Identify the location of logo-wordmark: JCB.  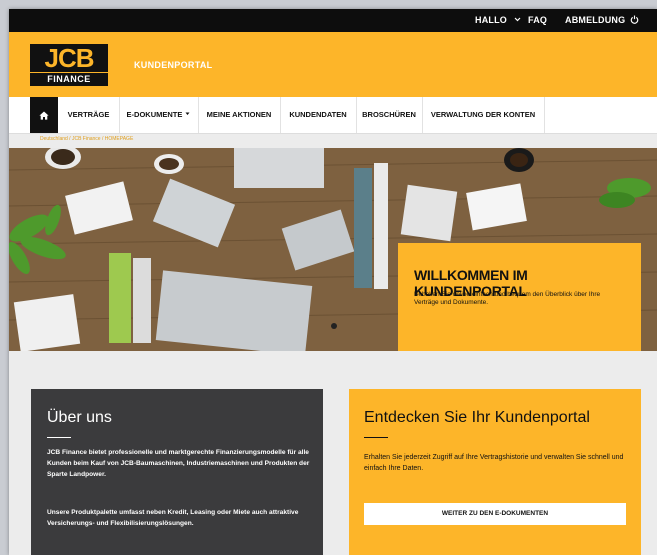
(69, 58).